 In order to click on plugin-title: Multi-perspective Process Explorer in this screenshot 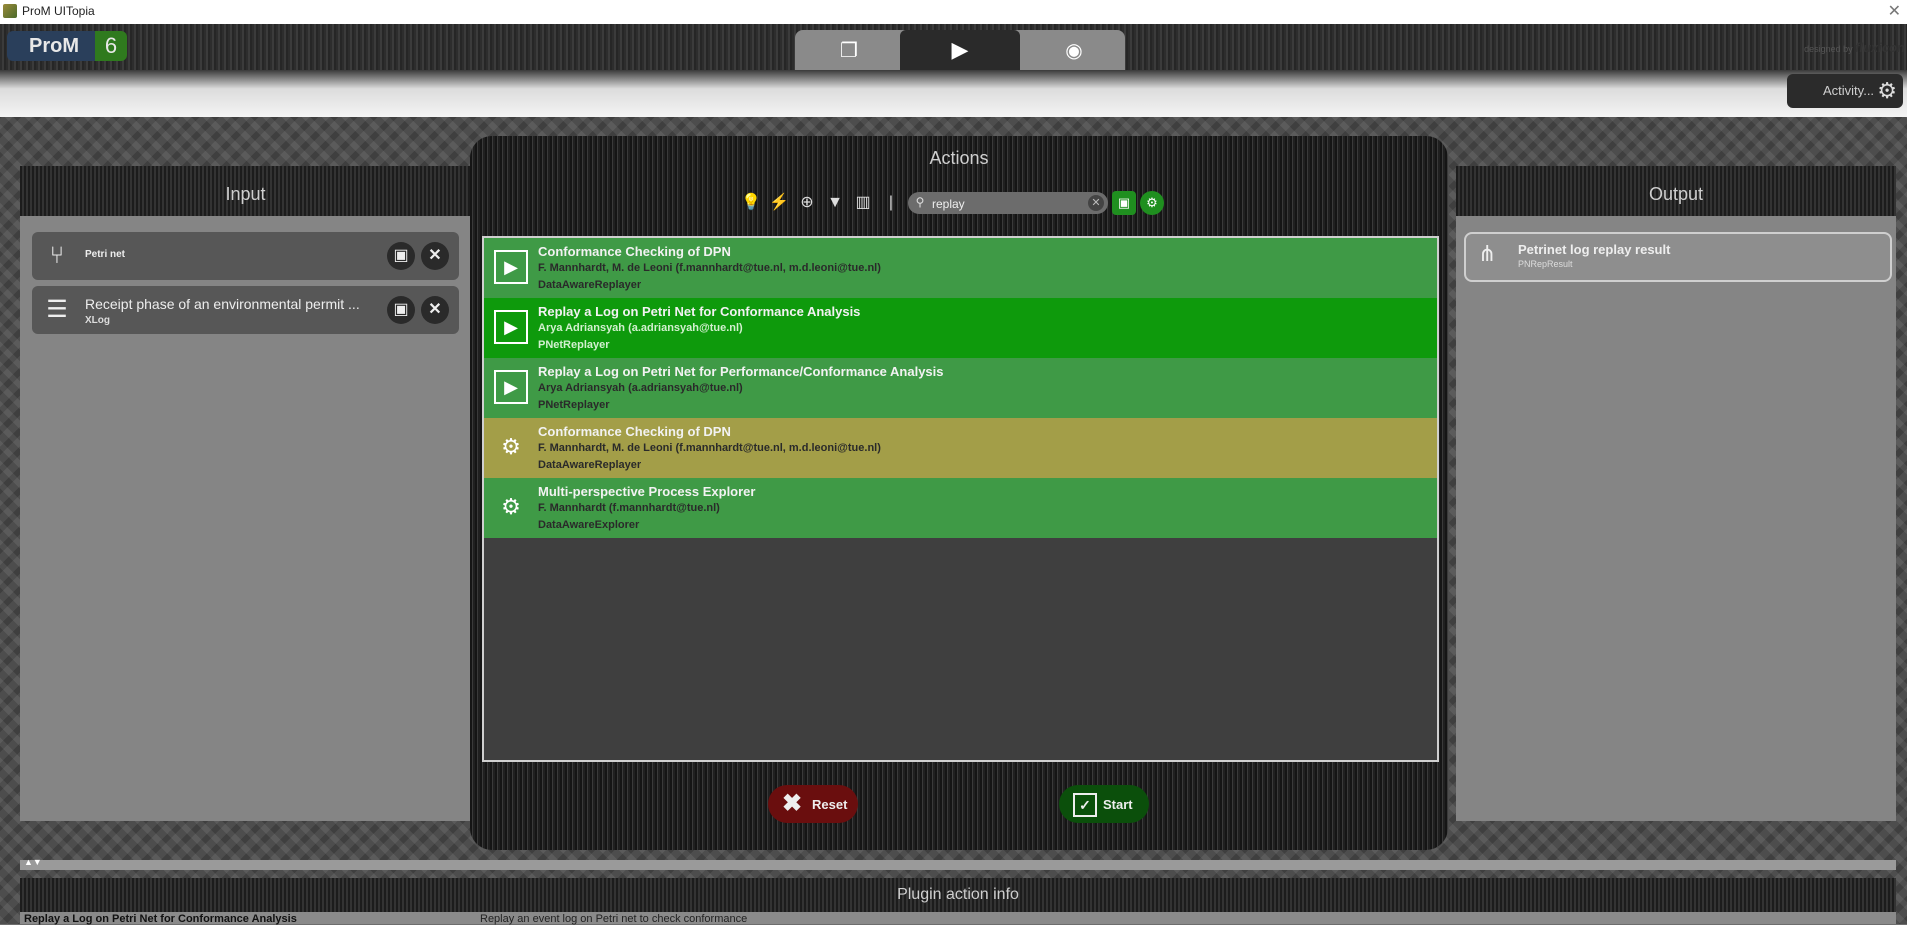, I will do `click(647, 491)`.